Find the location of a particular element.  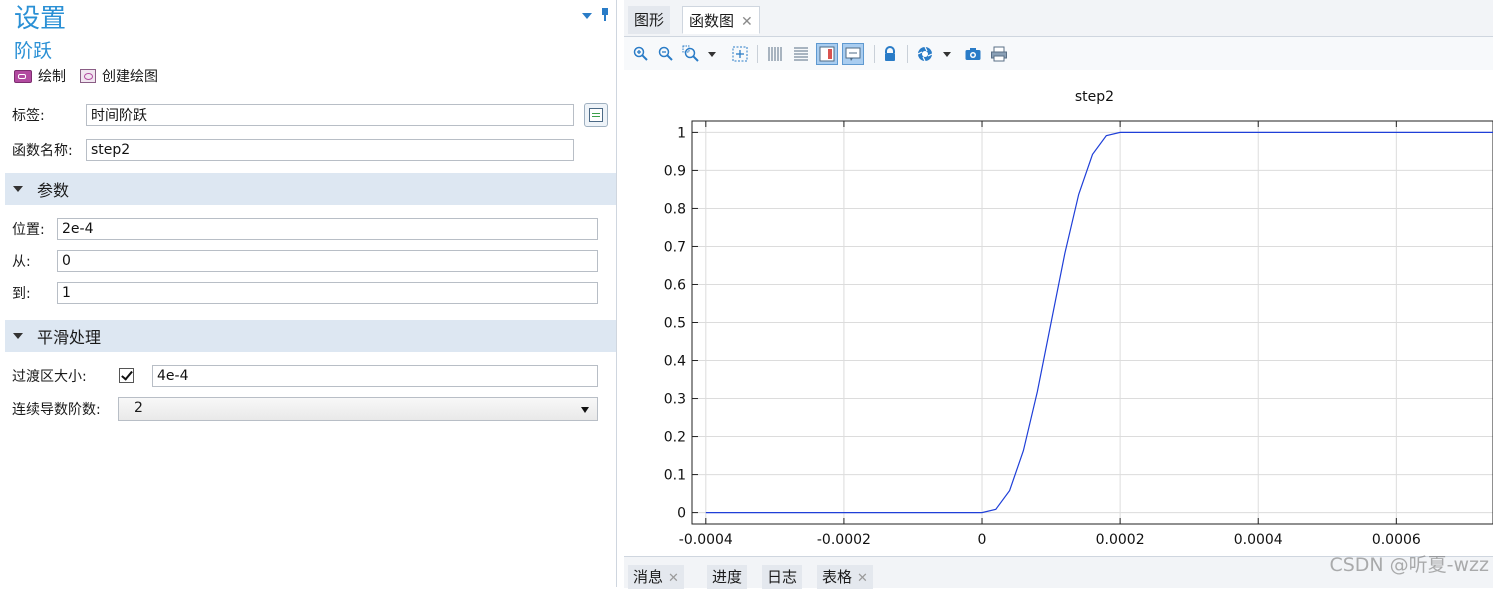

panel-title: 设置 is located at coordinates (40, 19).